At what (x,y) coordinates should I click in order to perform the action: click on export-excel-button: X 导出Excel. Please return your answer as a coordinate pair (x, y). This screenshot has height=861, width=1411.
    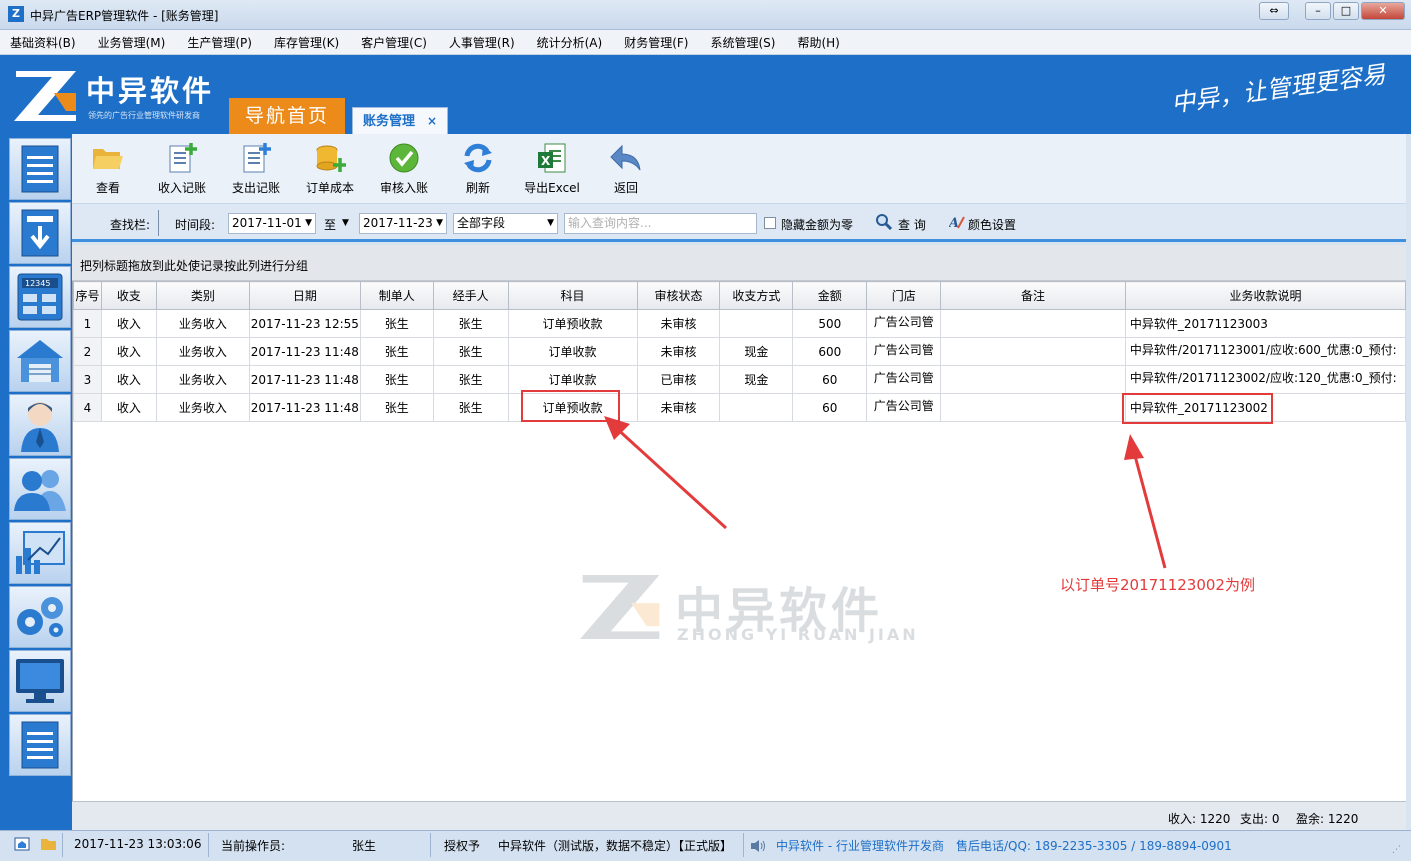
    Looking at the image, I should click on (552, 169).